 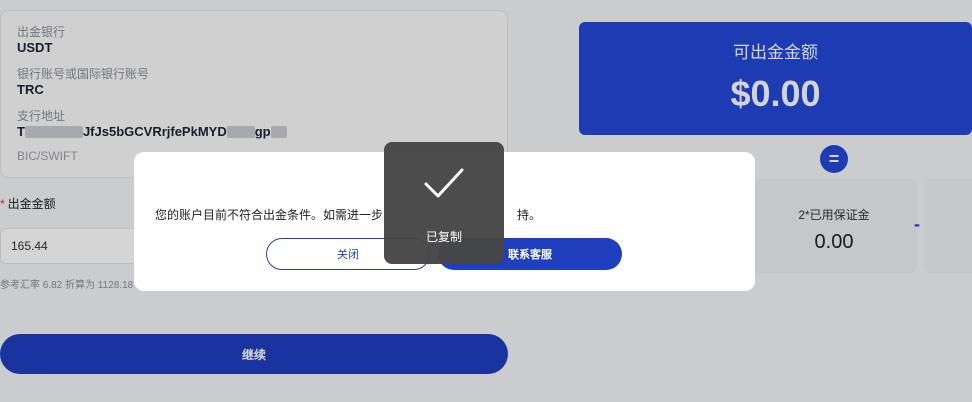 I want to click on toast-text: 已复制, so click(x=443, y=237).